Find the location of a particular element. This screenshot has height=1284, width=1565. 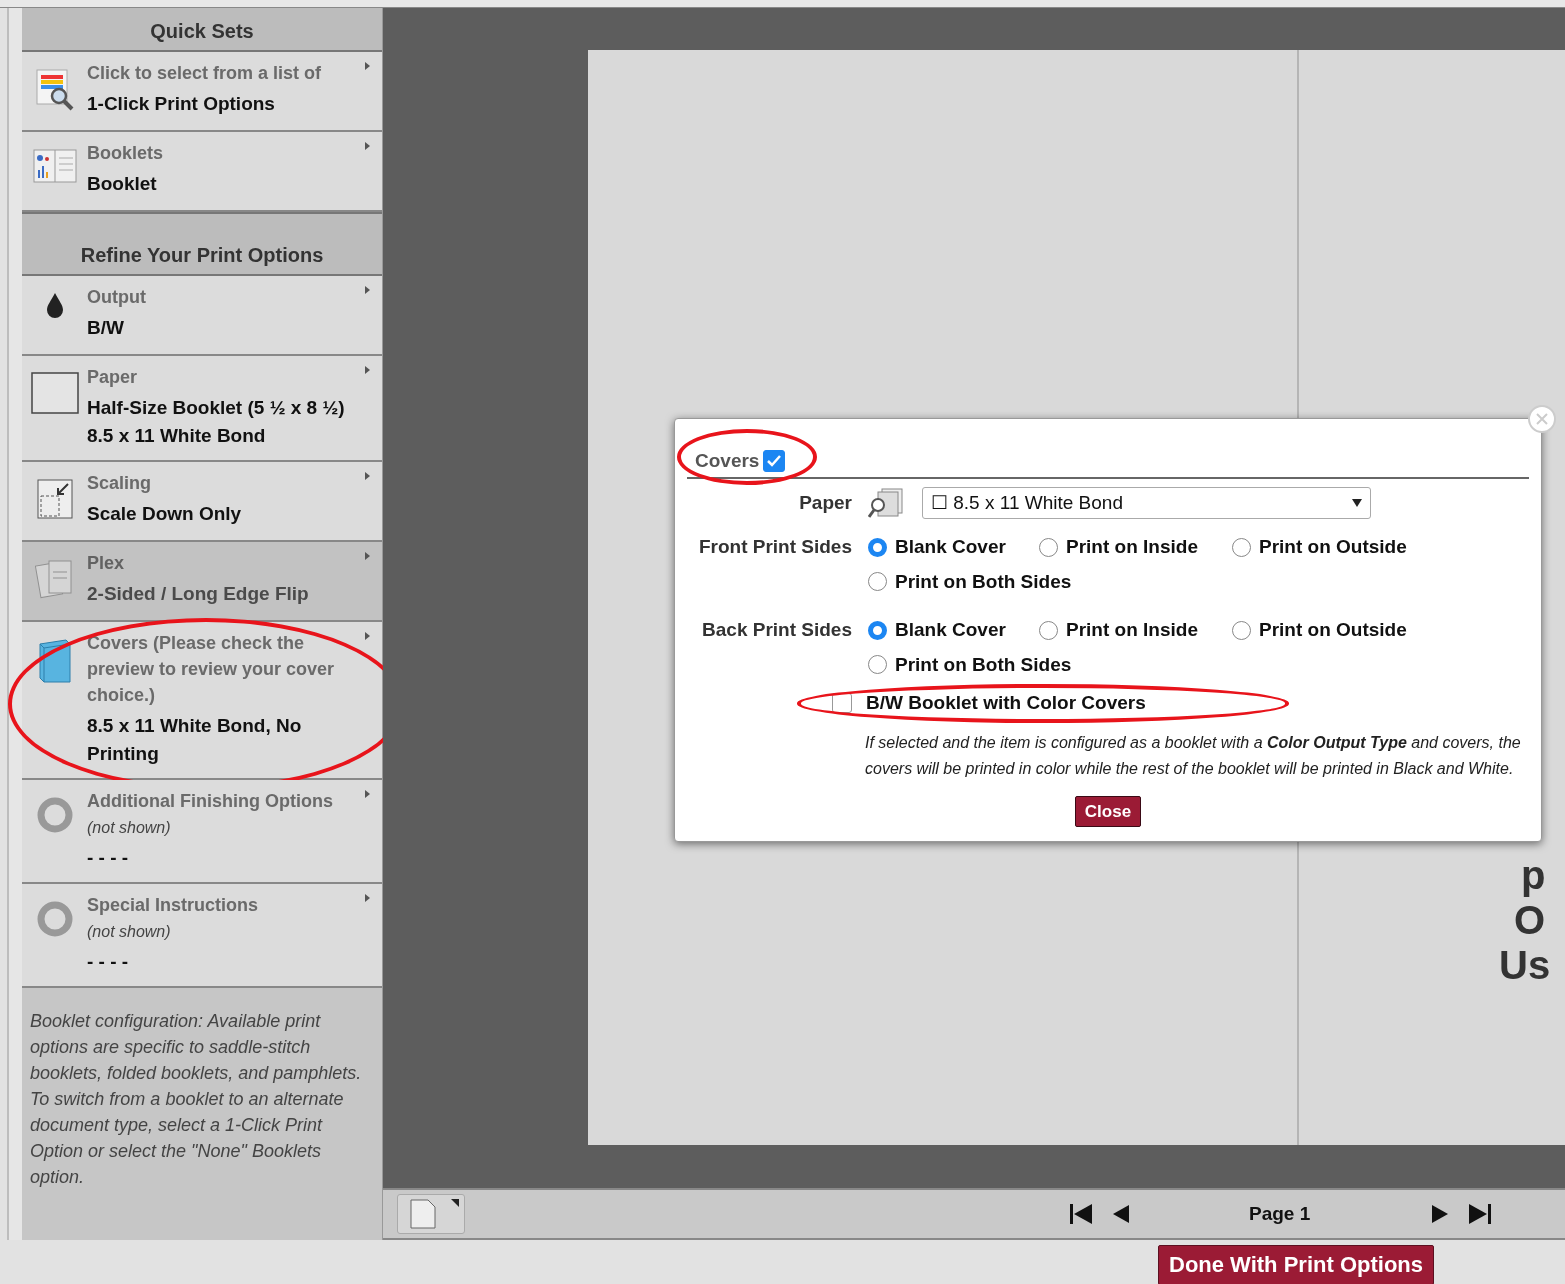

section-header: Quick Sets is located at coordinates (202, 30).